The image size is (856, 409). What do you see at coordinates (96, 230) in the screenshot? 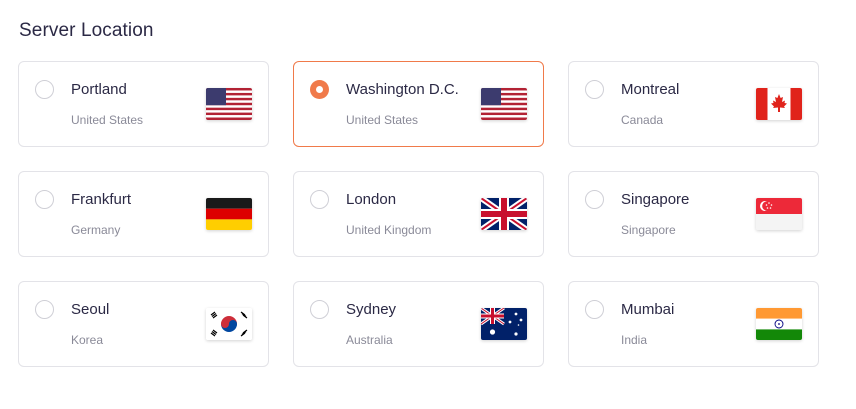
I see `country-label: Germany` at bounding box center [96, 230].